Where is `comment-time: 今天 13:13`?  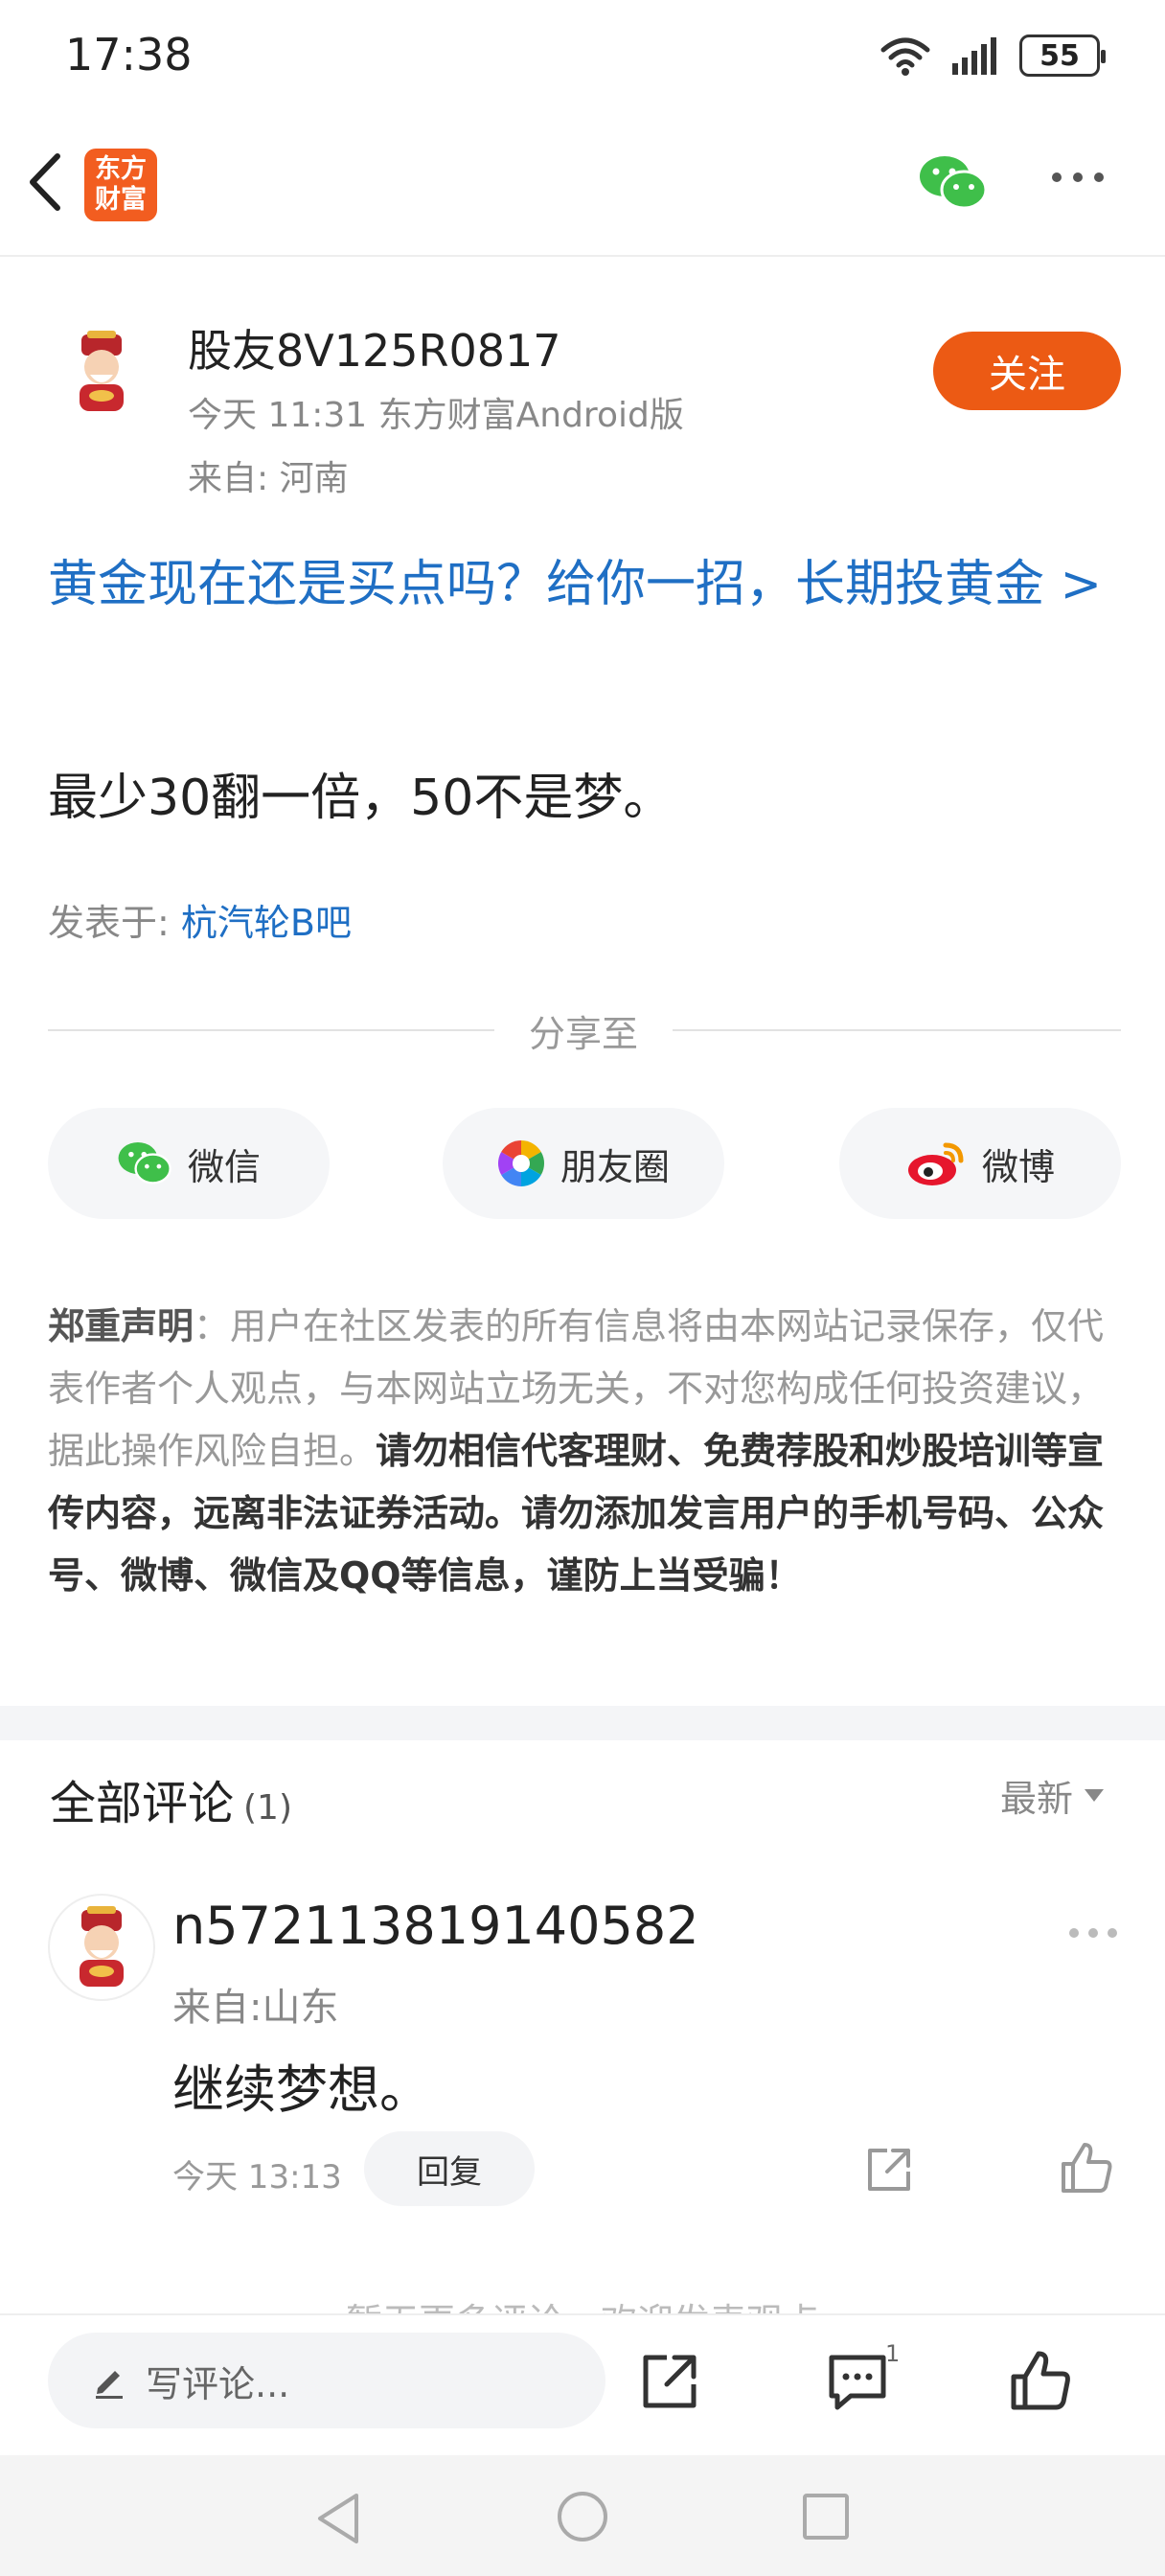
comment-time: 今天 13:13 is located at coordinates (257, 2177).